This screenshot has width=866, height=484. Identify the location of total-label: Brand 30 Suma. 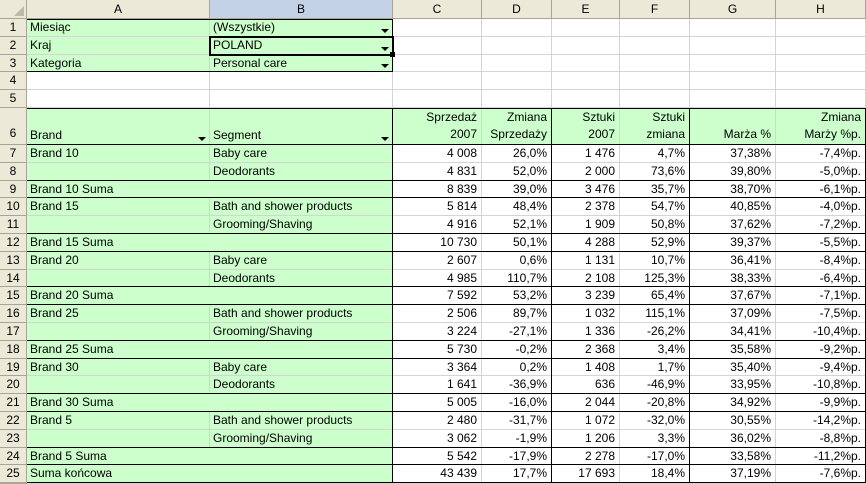
(210, 403).